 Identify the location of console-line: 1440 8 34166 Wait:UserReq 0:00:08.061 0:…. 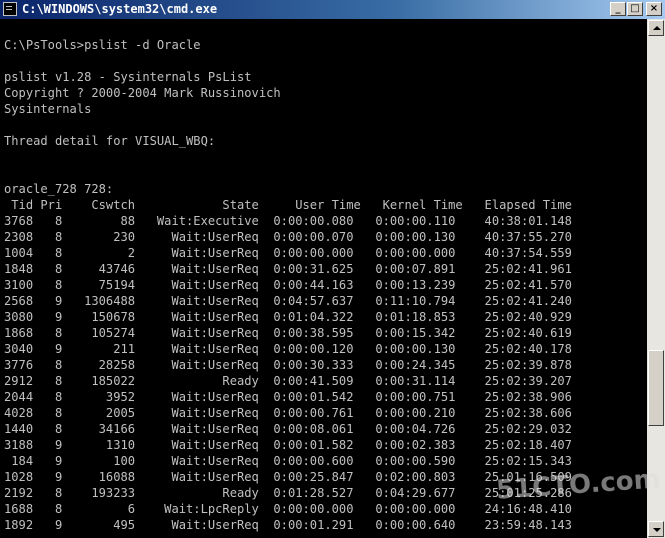
(288, 429).